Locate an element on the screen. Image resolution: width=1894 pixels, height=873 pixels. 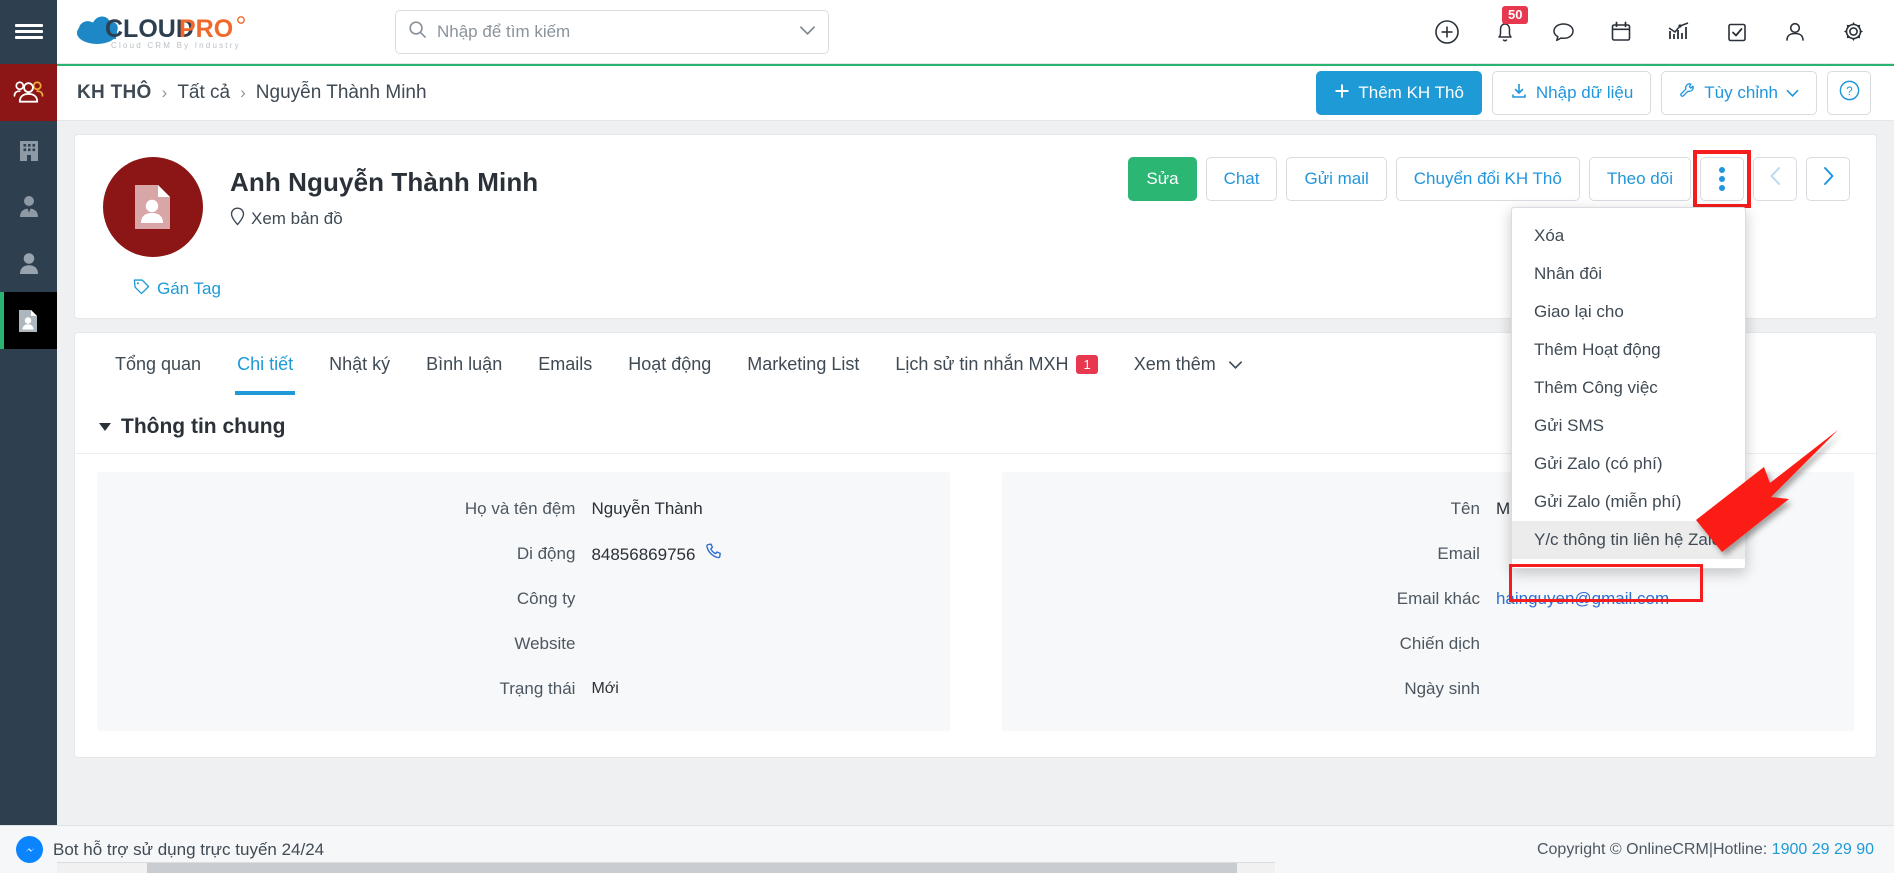
sidebar-item-company is located at coordinates (28, 149).